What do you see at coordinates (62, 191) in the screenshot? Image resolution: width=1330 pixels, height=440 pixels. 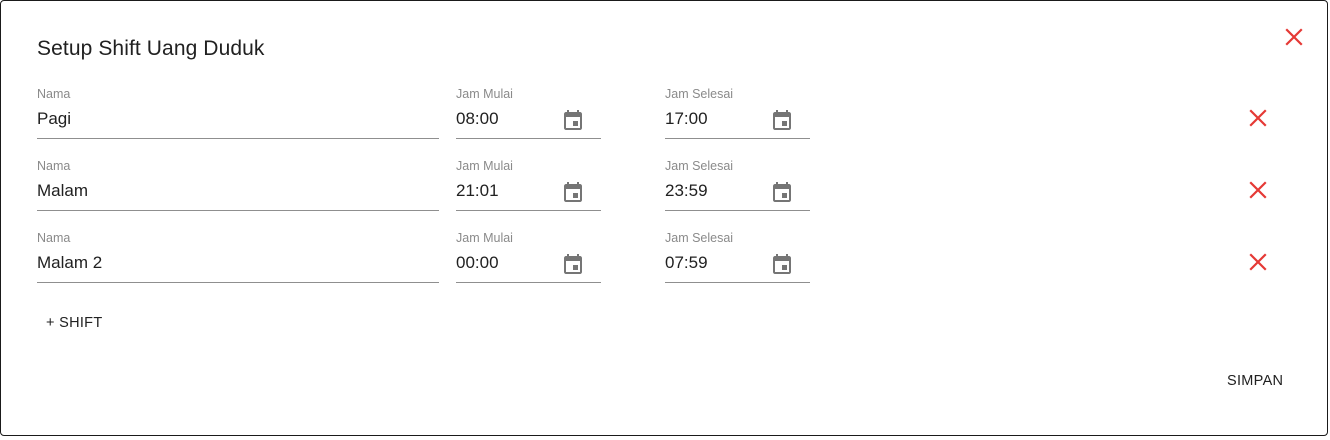 I see `nama-value: Malam` at bounding box center [62, 191].